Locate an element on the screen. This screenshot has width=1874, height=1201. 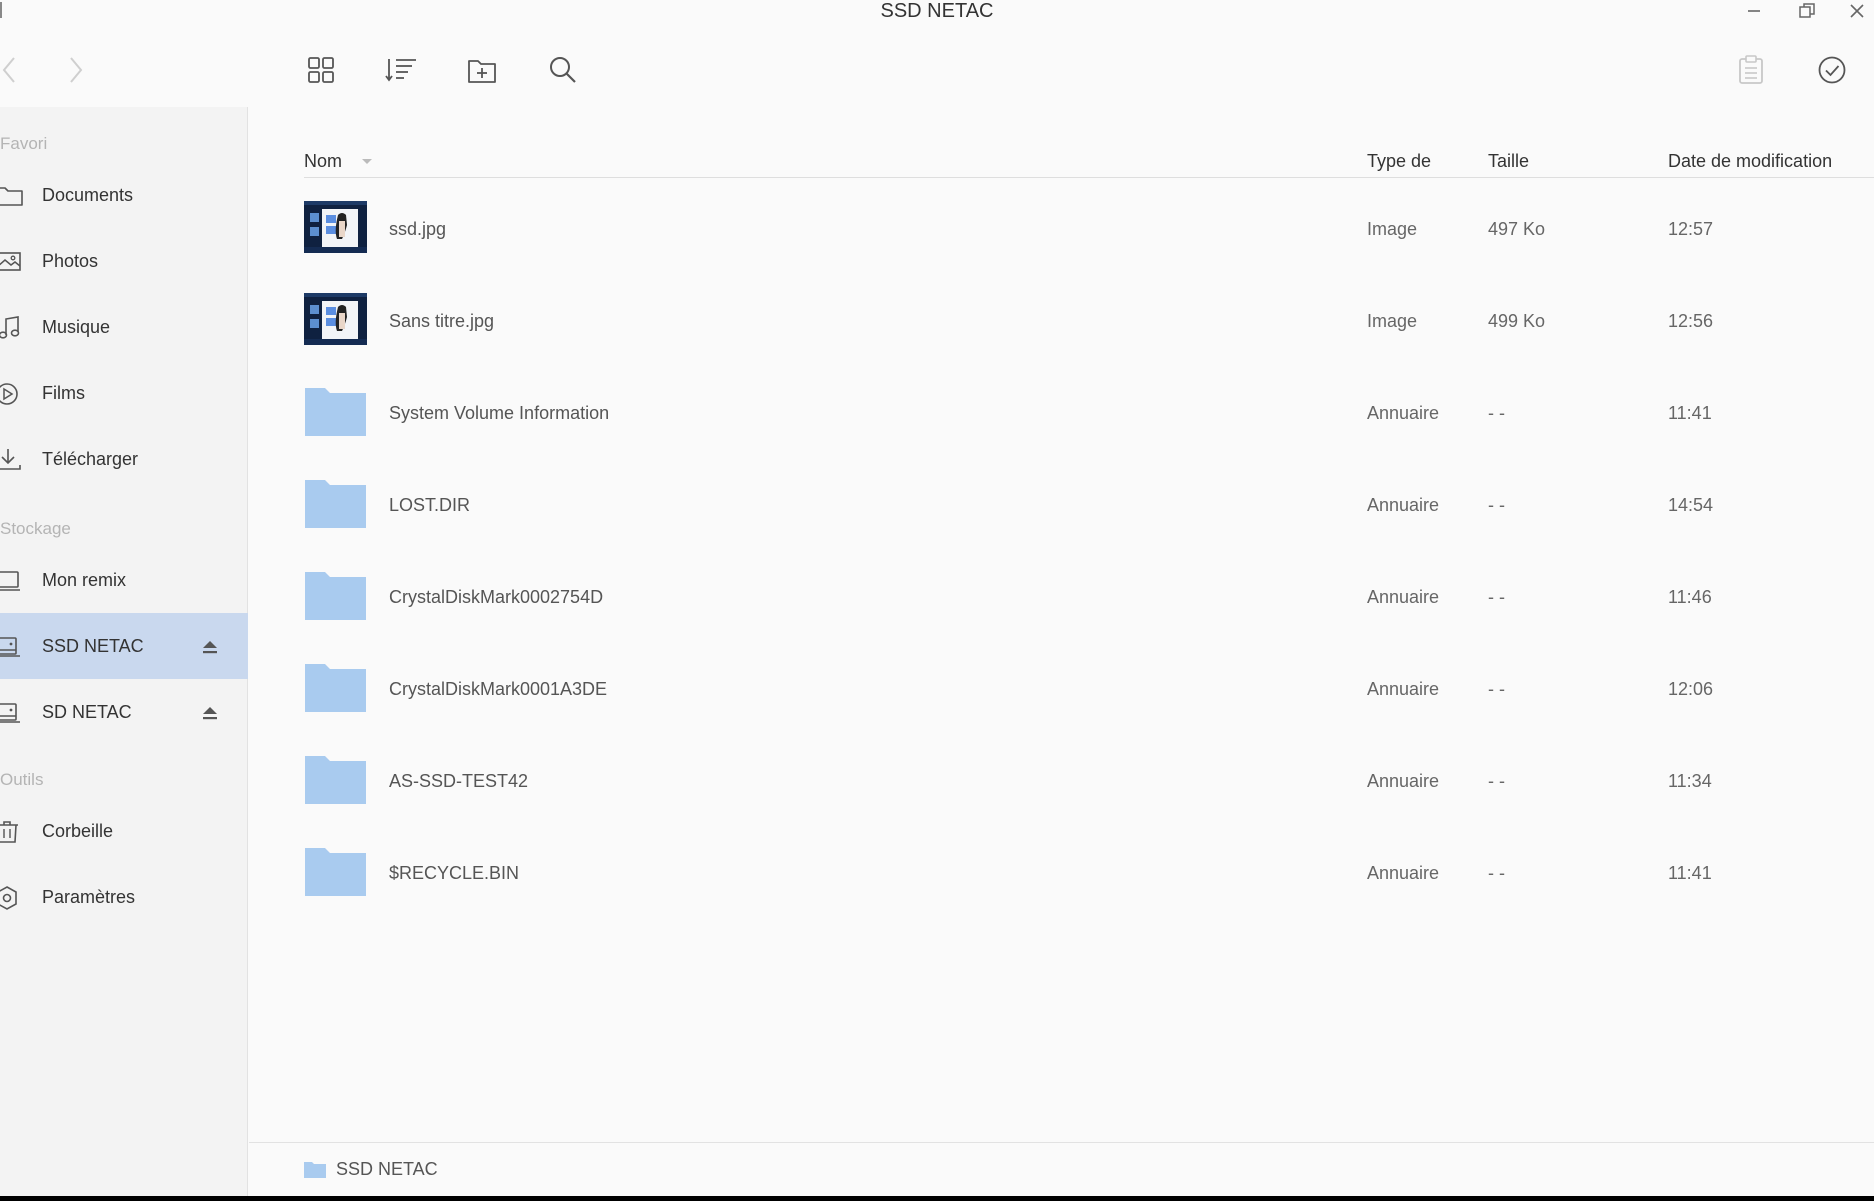
file-name: LOST.DIR is located at coordinates (430, 504).